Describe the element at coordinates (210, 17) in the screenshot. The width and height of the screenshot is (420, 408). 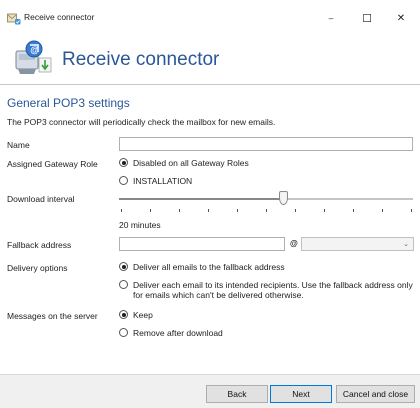
I see `title-bar: Receive connector – ☐ ✕` at that location.